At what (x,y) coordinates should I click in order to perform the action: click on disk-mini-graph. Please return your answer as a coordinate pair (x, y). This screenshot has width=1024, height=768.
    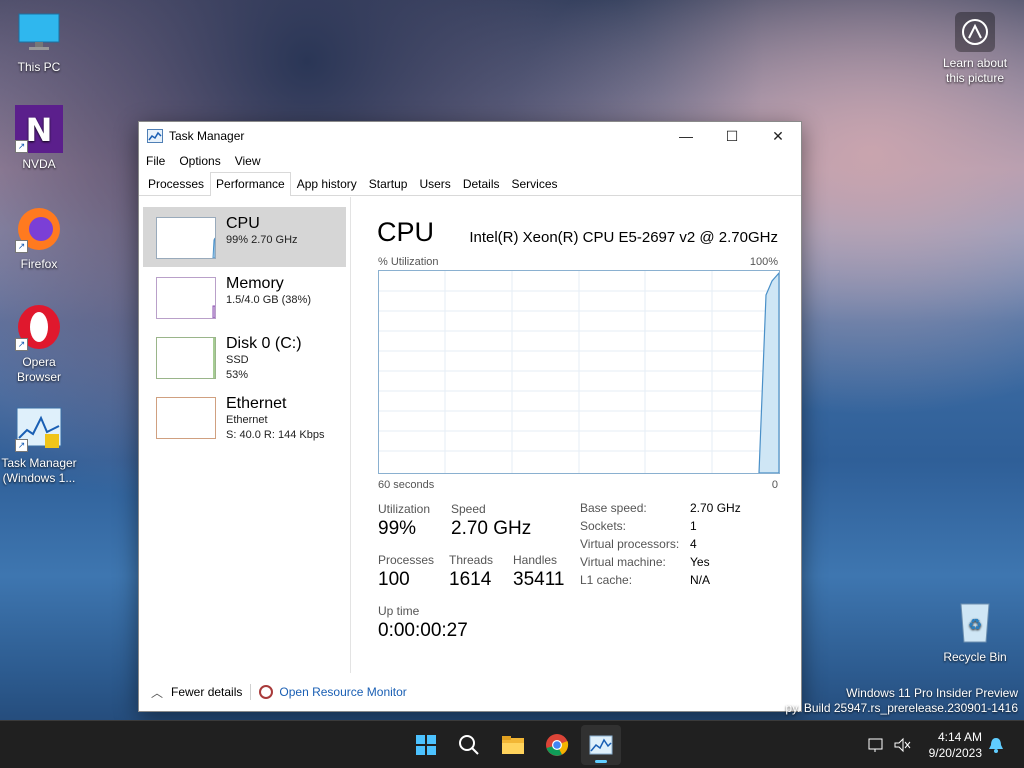
    Looking at the image, I should click on (186, 358).